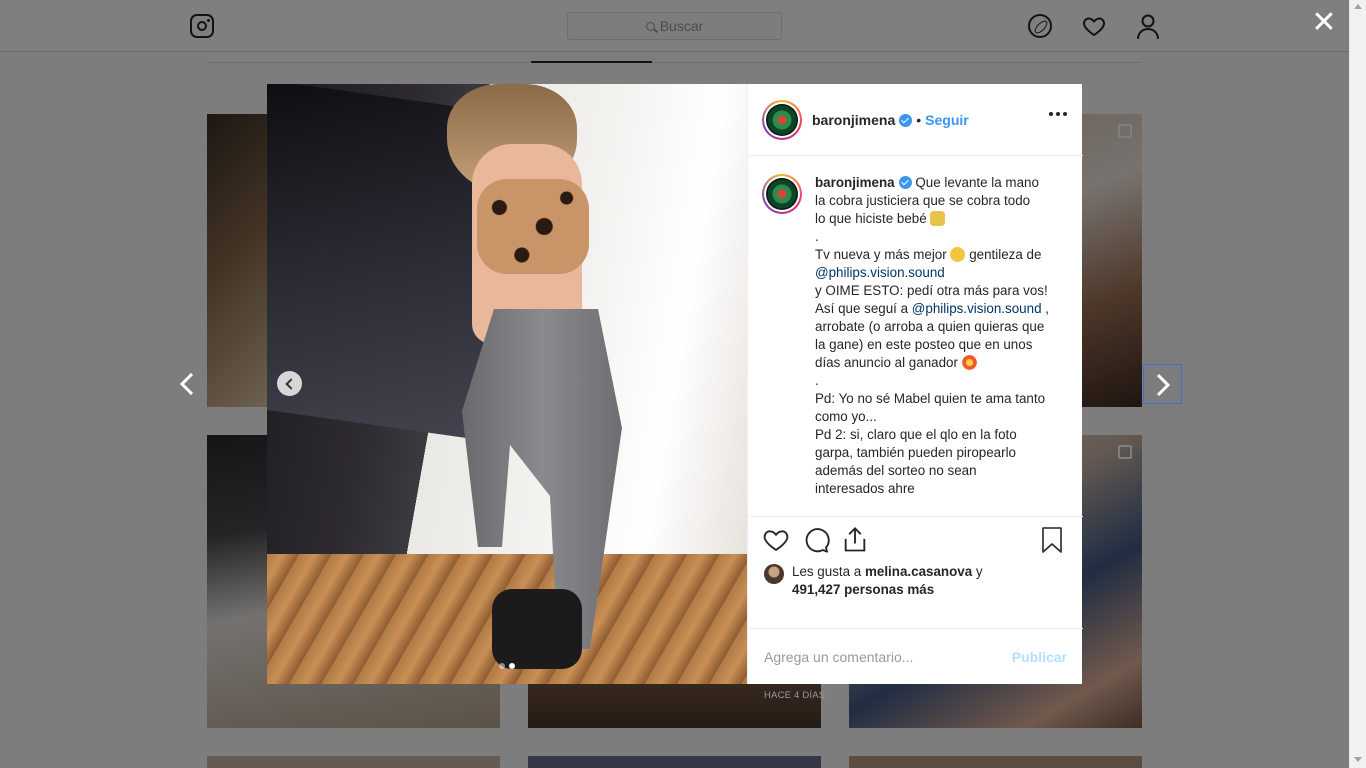  What do you see at coordinates (958, 254) in the screenshot?
I see `smirk-emoji-icon` at bounding box center [958, 254].